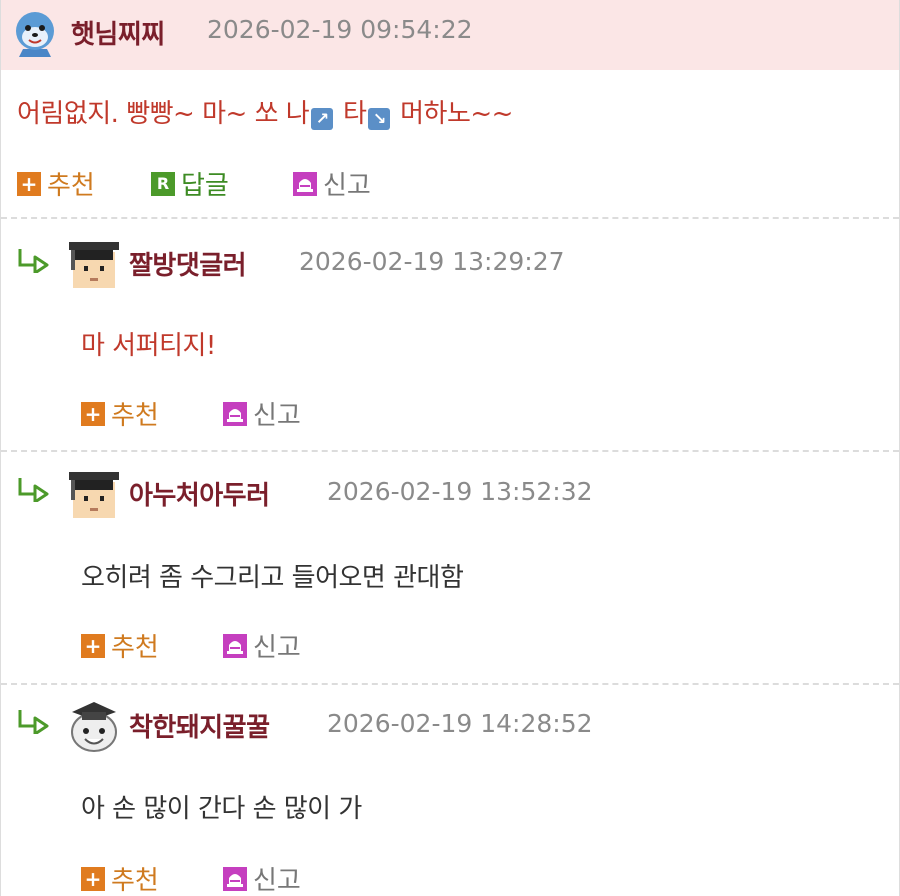 This screenshot has height=896, width=900. I want to click on reply-content: 마 서퍼티지!, so click(148, 346).